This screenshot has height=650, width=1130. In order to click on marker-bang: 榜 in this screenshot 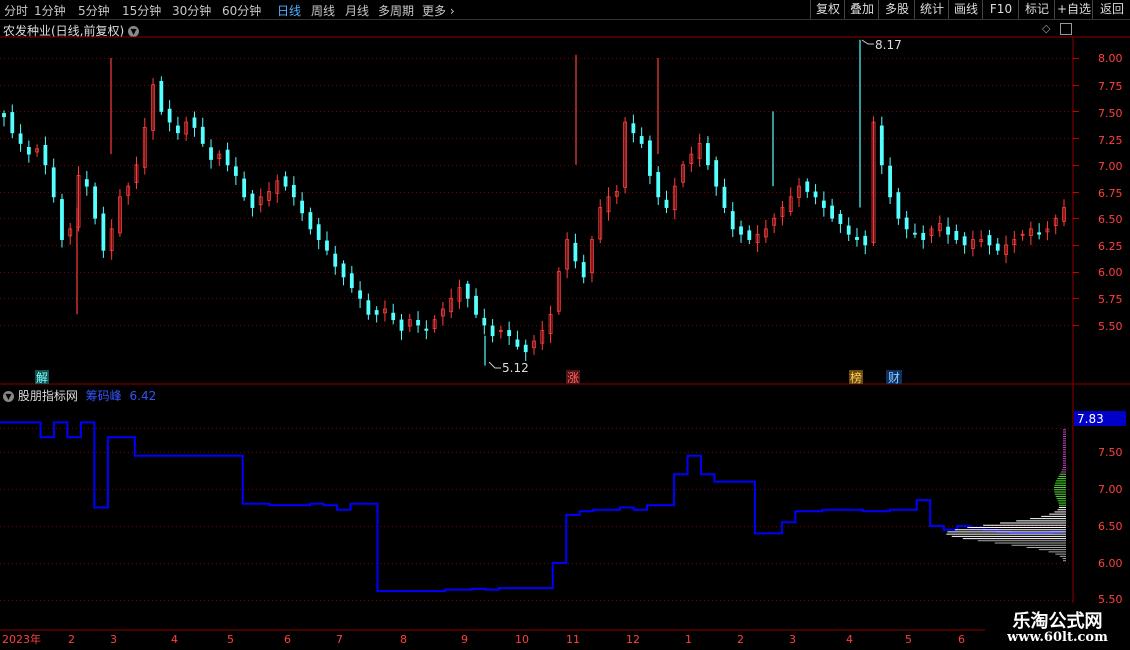, I will do `click(856, 377)`.